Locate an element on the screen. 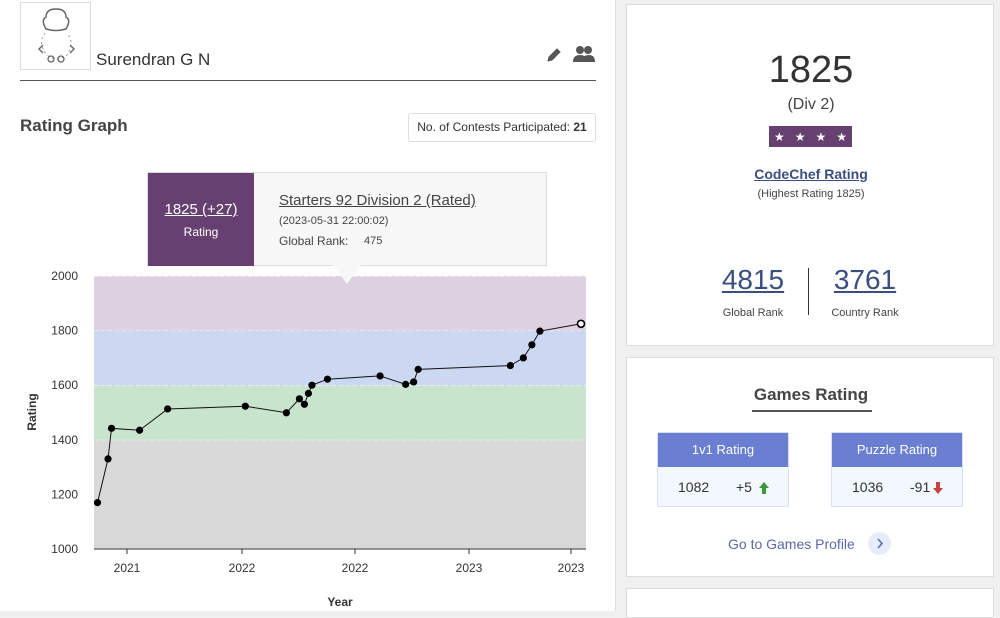  current-rating: 1825 is located at coordinates (811, 70).